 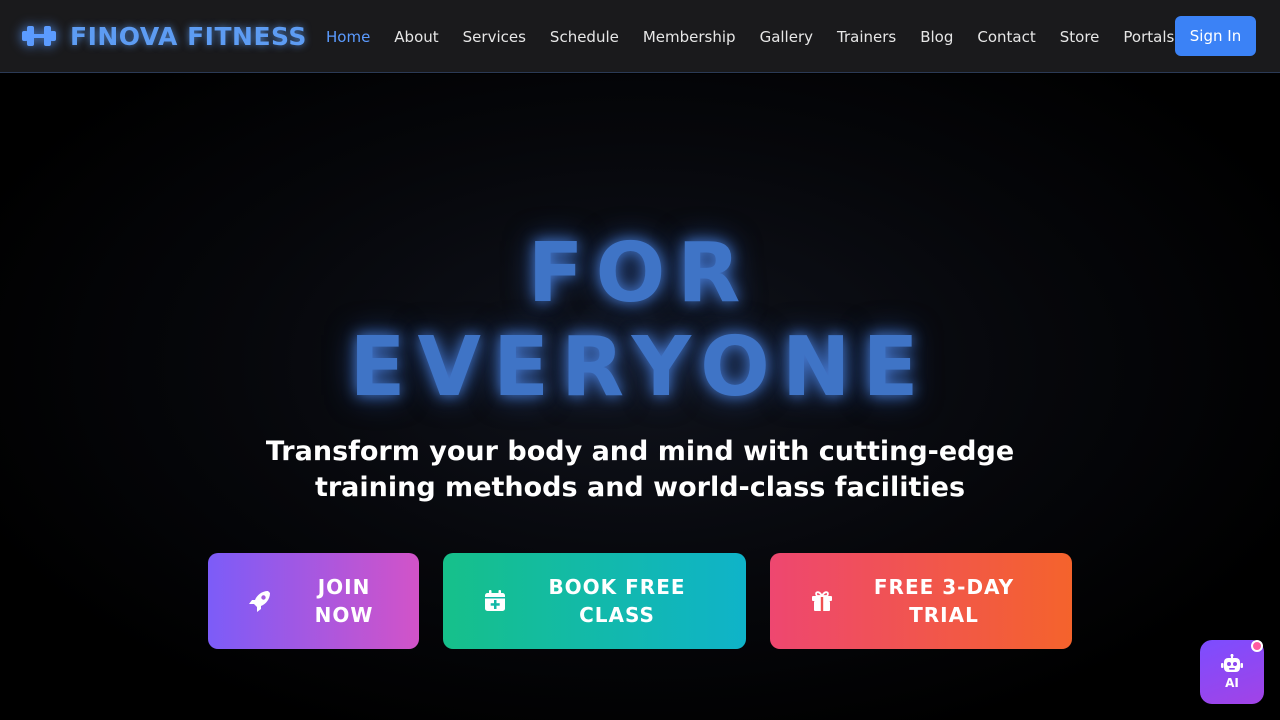 What do you see at coordinates (944, 601) in the screenshot?
I see `free-trial-label: FREE 3-DAY TRIAL` at bounding box center [944, 601].